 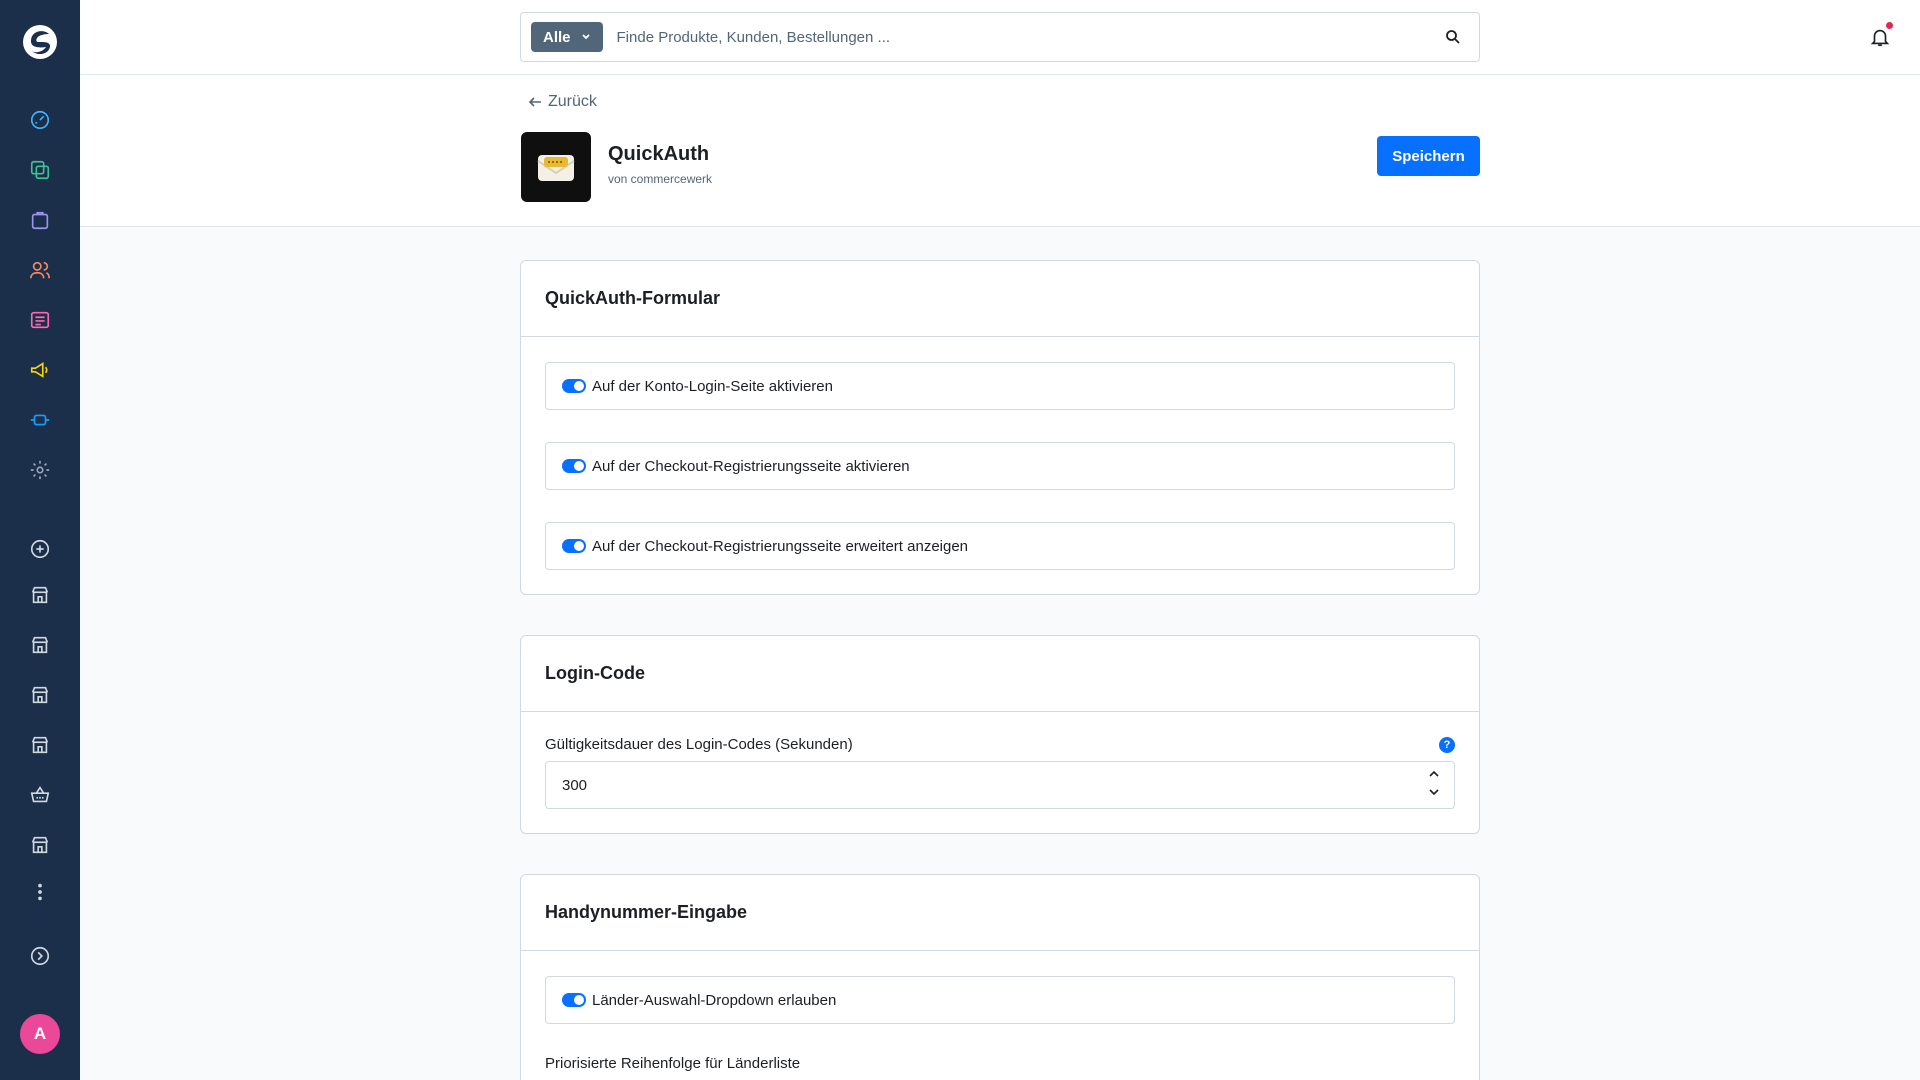 I want to click on field-label: Priorisierte Reihenfolge für Länderliste, so click(x=673, y=1063).